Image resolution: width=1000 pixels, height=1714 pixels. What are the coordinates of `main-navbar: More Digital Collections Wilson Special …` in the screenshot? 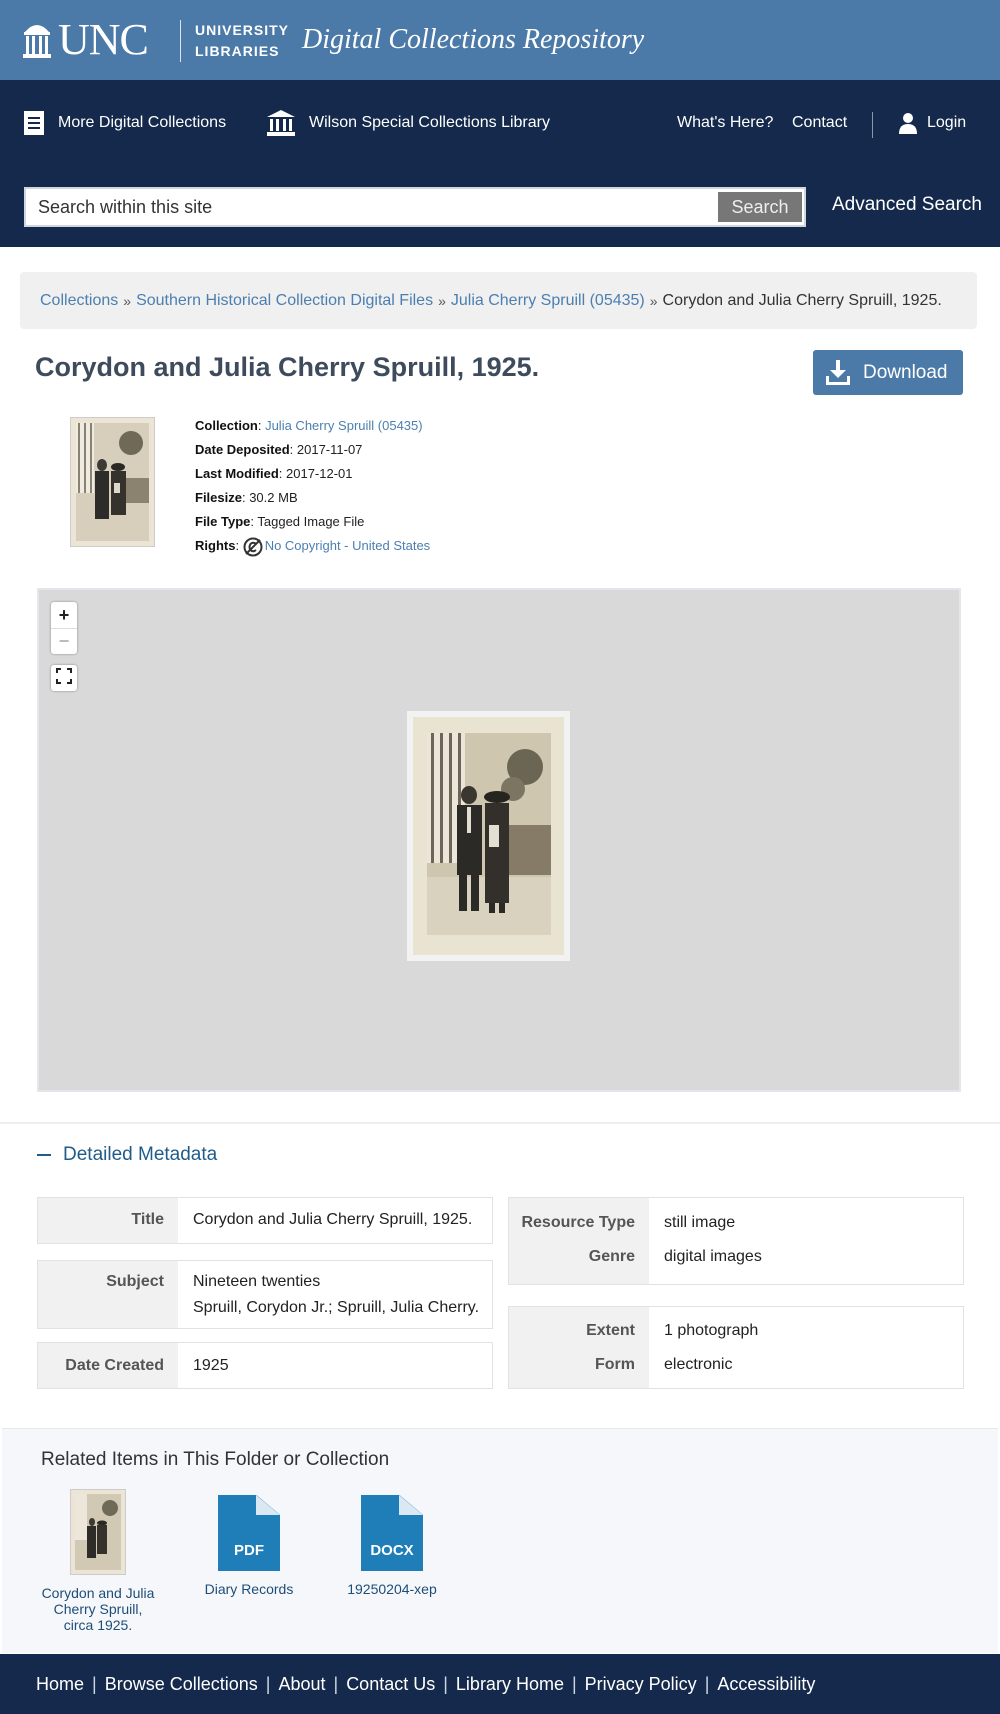 It's located at (500, 122).